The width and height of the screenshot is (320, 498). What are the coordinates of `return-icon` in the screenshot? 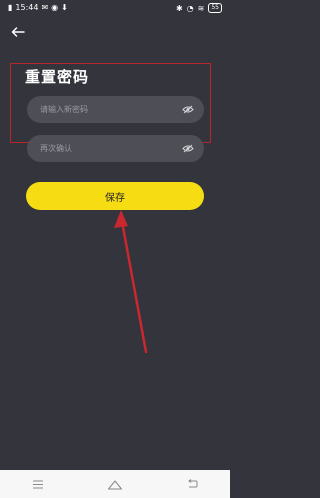 It's located at (192, 483).